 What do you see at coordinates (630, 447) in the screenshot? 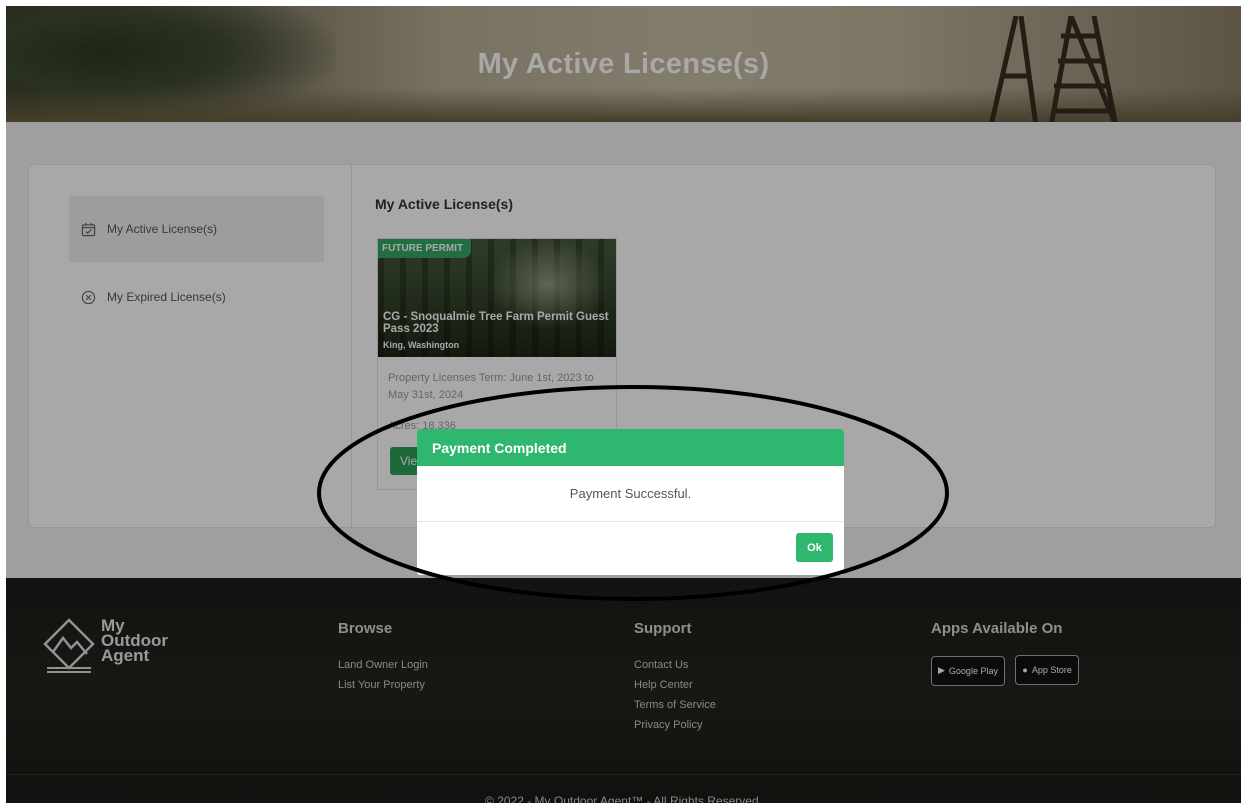
I see `modal-title: Payment Completed` at bounding box center [630, 447].